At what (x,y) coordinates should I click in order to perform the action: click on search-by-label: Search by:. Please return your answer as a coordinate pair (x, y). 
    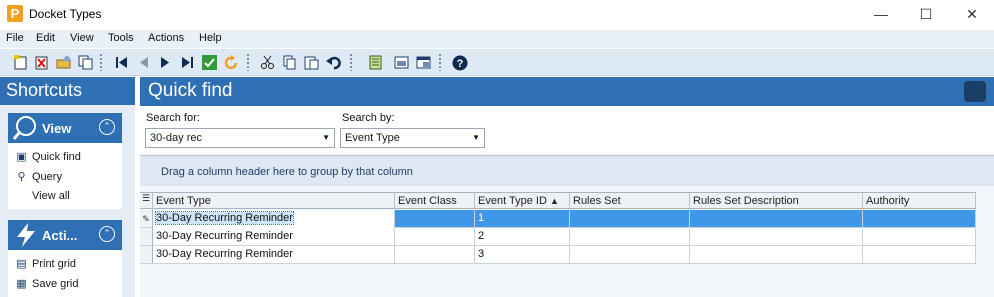
    Looking at the image, I should click on (368, 118).